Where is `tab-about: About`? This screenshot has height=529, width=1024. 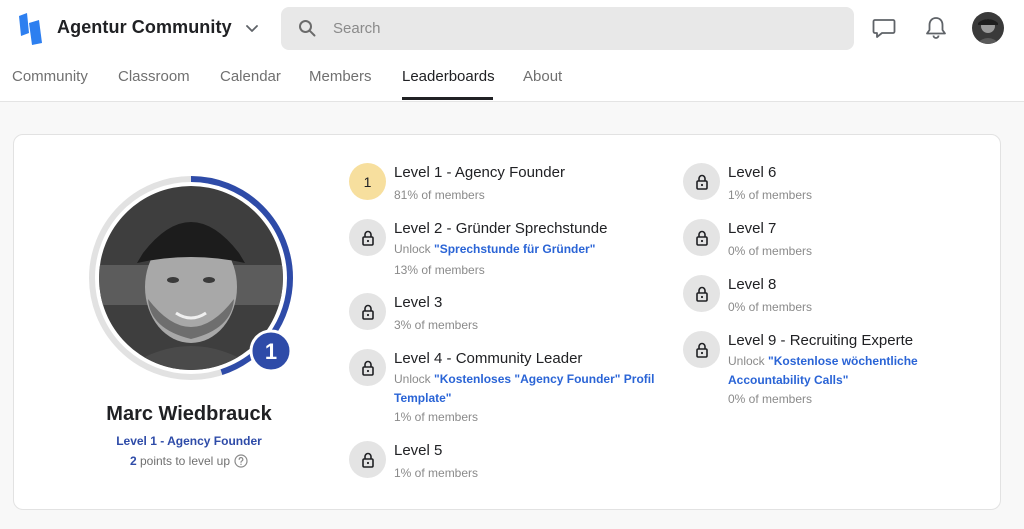
tab-about: About is located at coordinates (542, 76).